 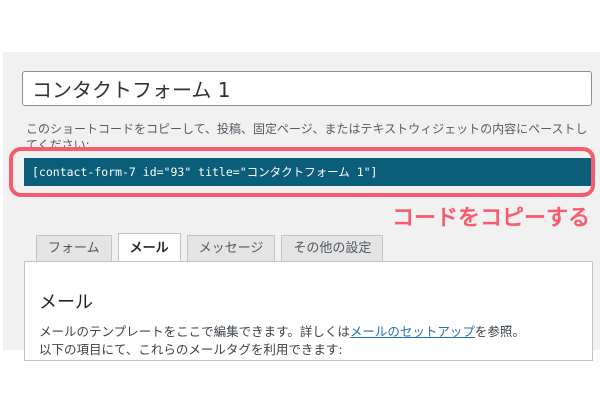 I want to click on mail-setup-link: メールのセットアップ, so click(x=412, y=331).